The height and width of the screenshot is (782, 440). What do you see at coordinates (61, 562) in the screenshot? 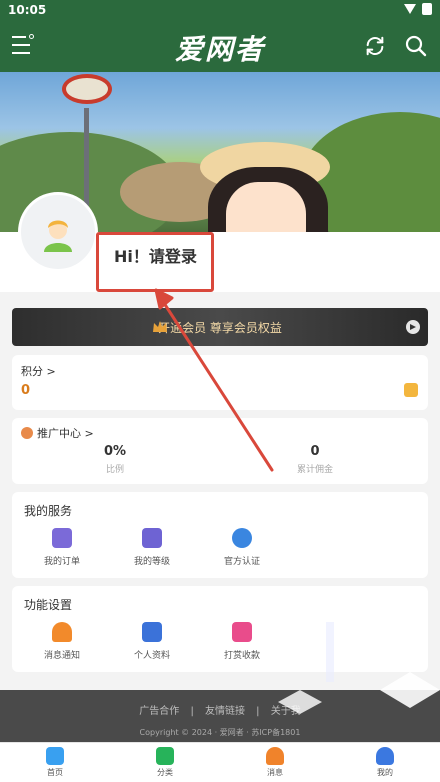
I see `service-label: 我的订单` at bounding box center [61, 562].